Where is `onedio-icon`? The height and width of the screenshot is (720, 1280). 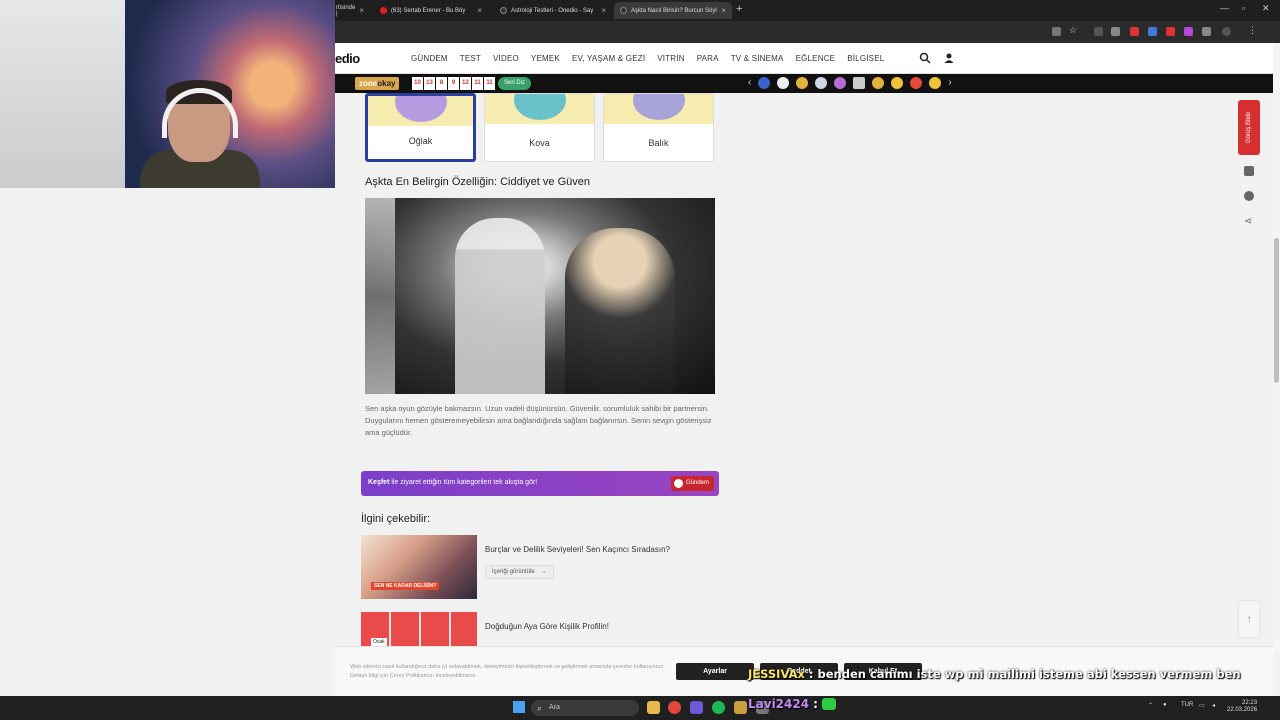 onedio-icon is located at coordinates (623, 10).